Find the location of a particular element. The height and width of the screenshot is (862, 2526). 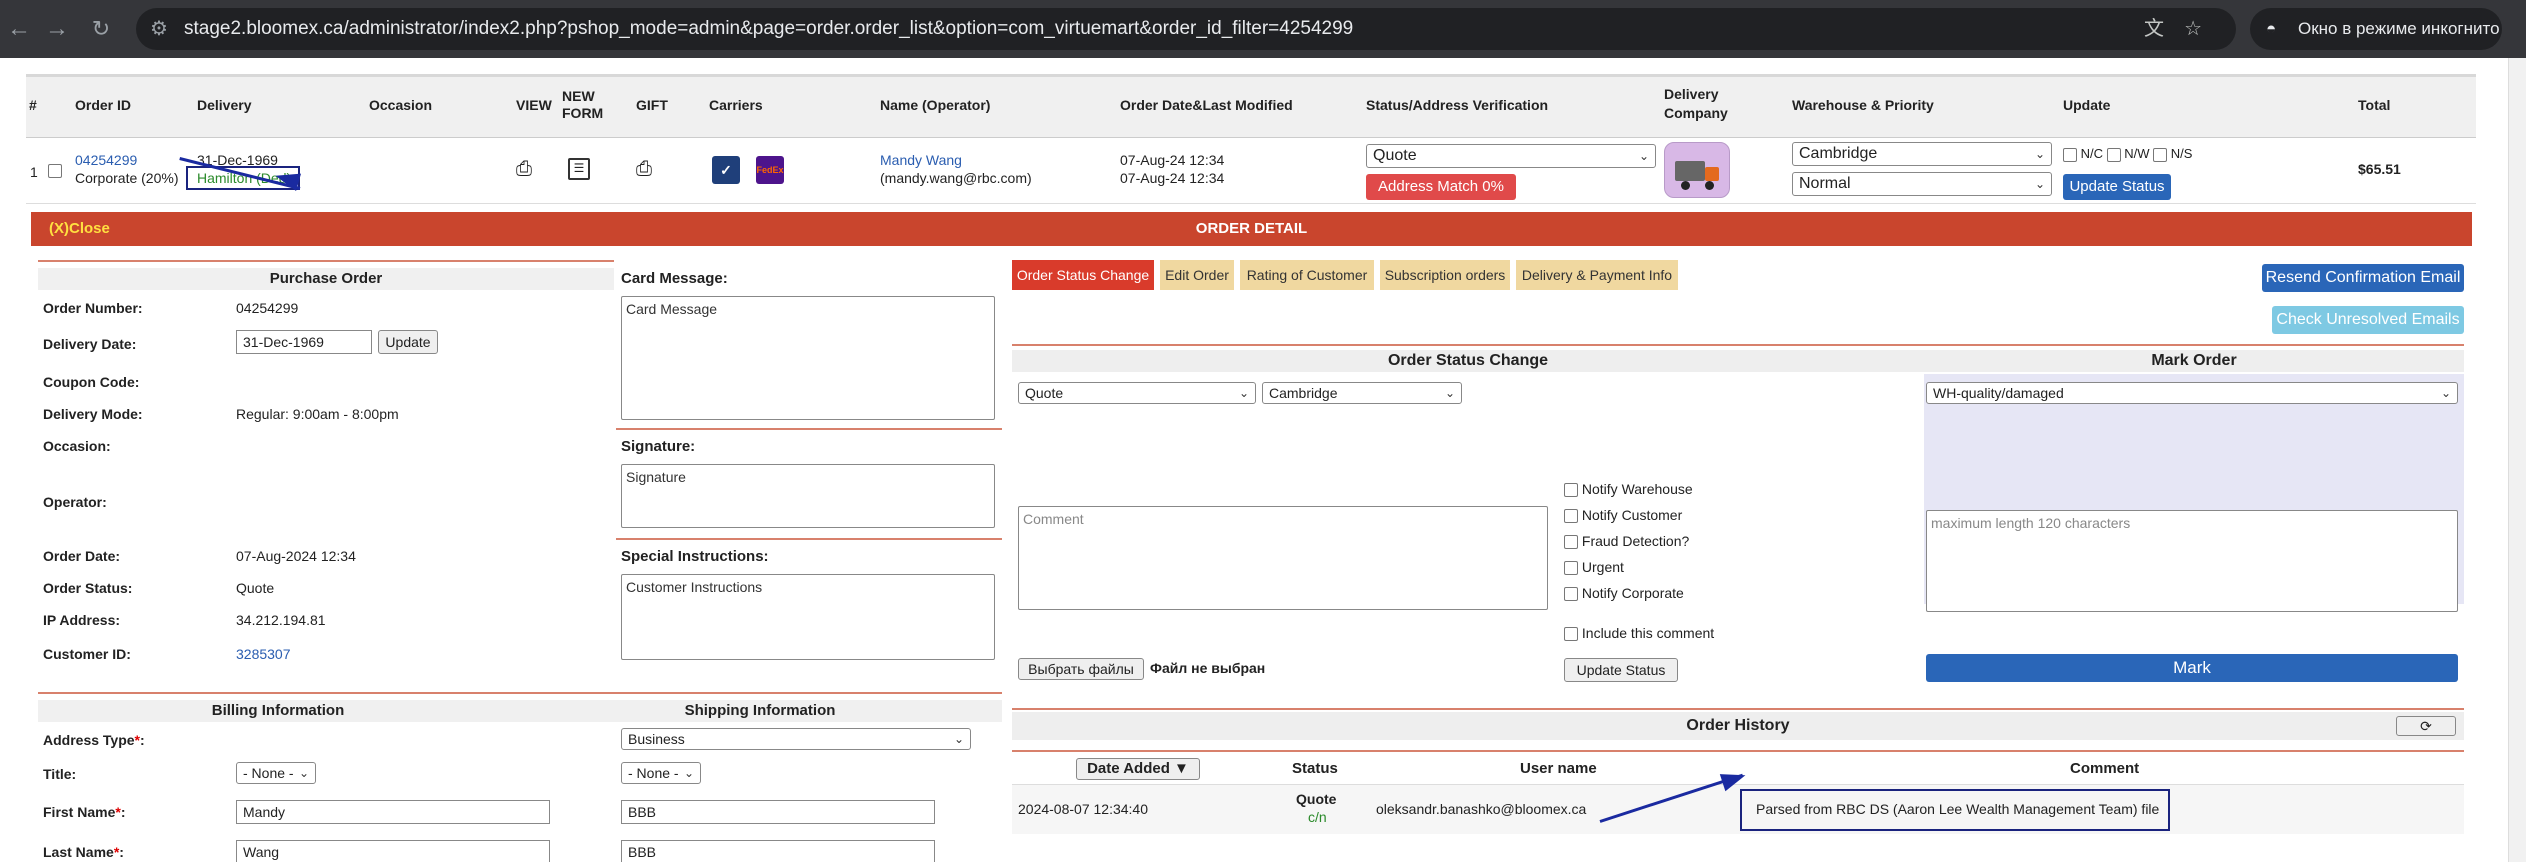

incognito-indicator: ◓ Окно в режиме инкогнито is located at coordinates (2376, 29).